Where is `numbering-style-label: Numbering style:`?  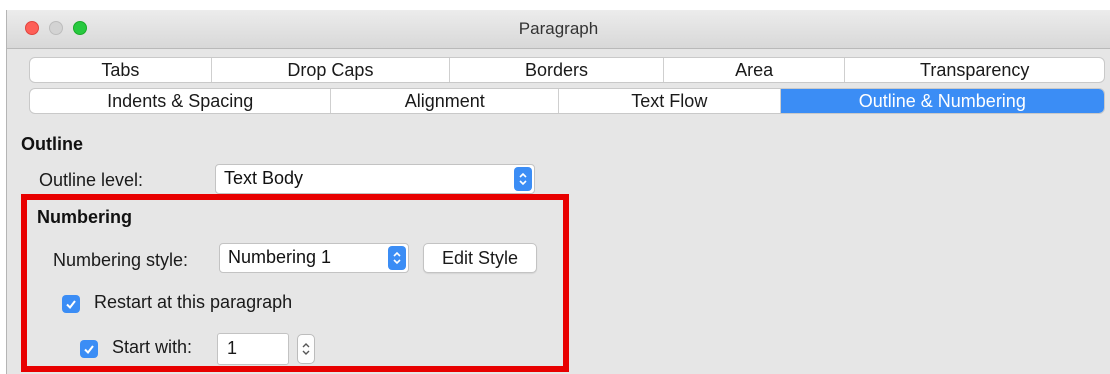
numbering-style-label: Numbering style: is located at coordinates (121, 260).